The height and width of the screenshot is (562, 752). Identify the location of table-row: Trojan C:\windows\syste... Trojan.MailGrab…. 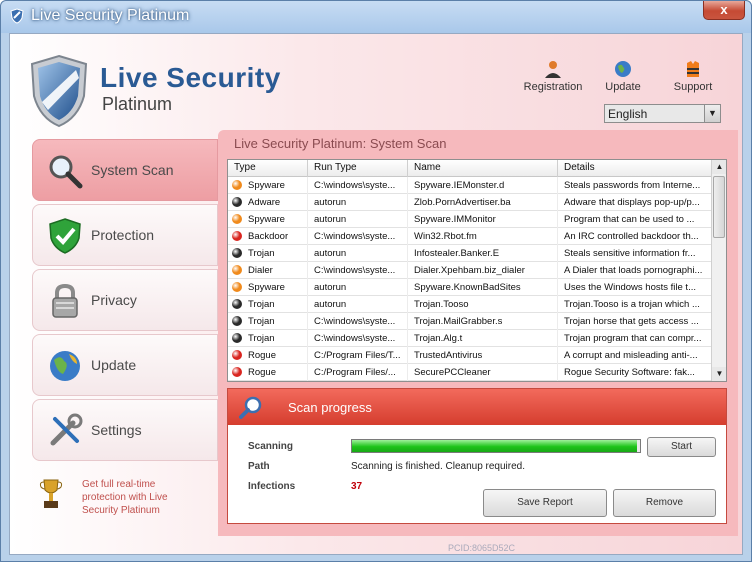
(470, 321).